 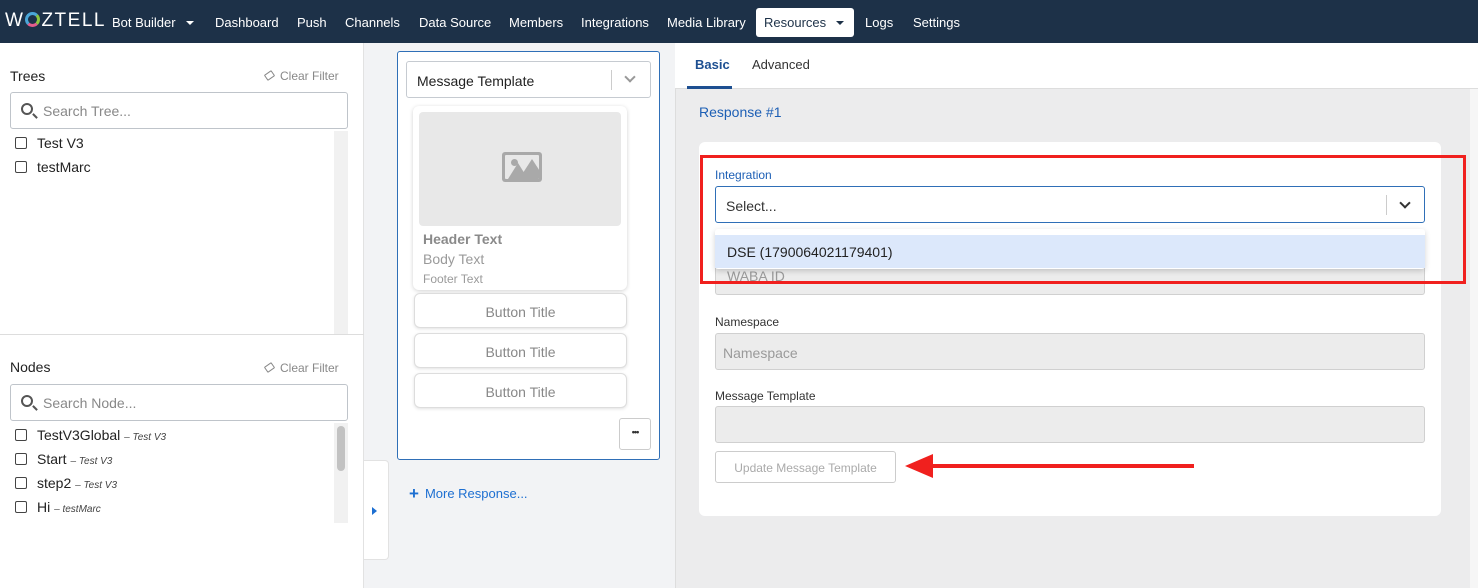 I want to click on caret-right-icon, so click(x=374, y=511).